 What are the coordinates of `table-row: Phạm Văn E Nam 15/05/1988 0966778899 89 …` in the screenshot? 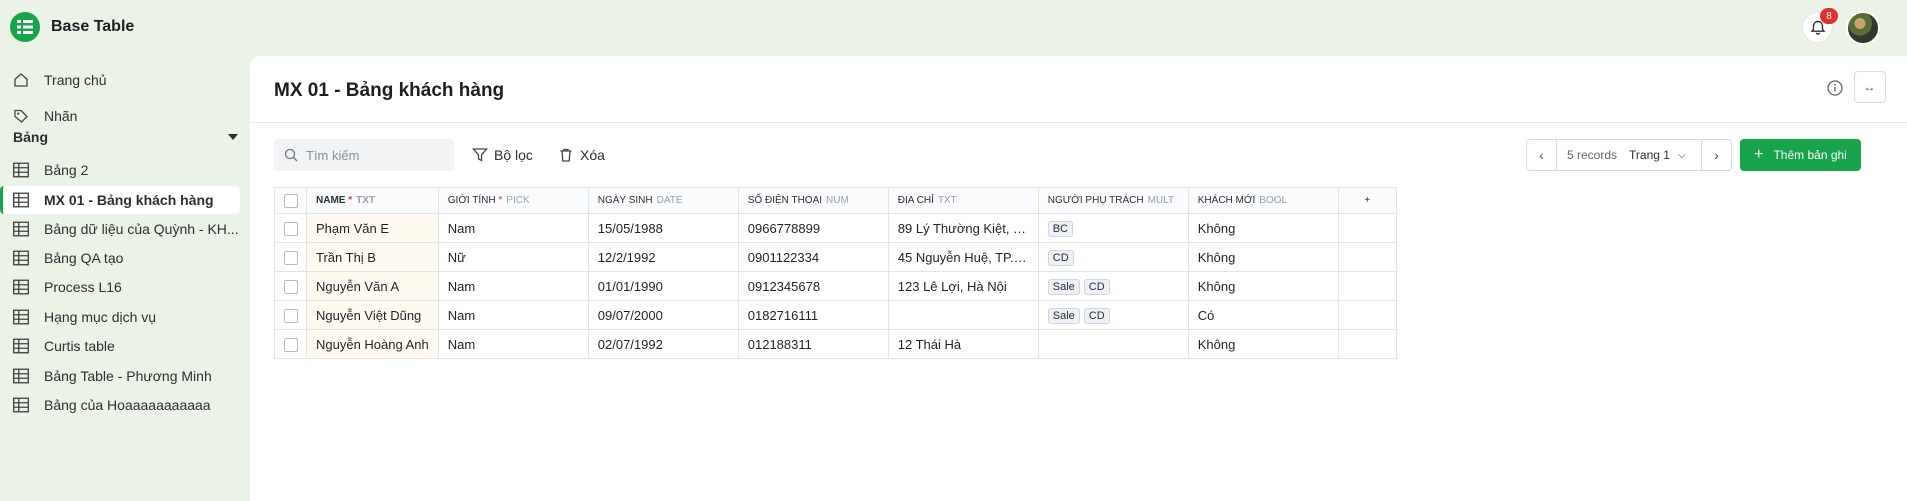 It's located at (835, 228).